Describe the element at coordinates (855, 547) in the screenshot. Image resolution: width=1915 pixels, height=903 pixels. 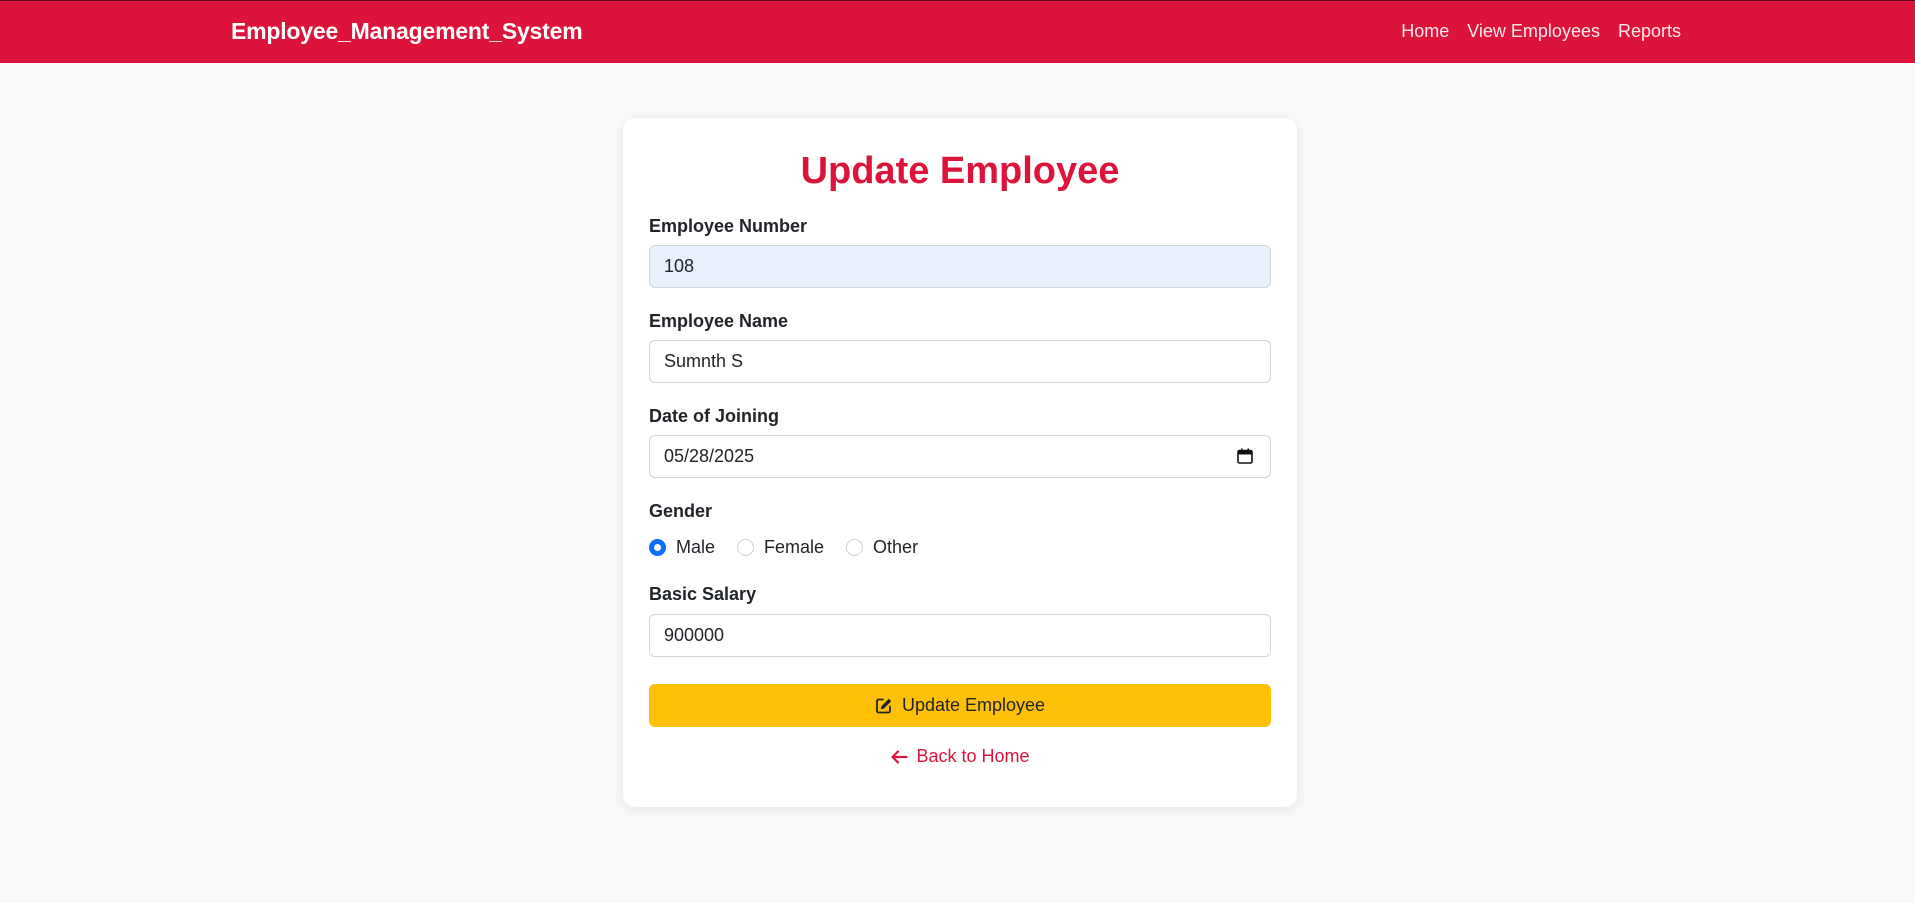
I see `gender-other-radio` at that location.